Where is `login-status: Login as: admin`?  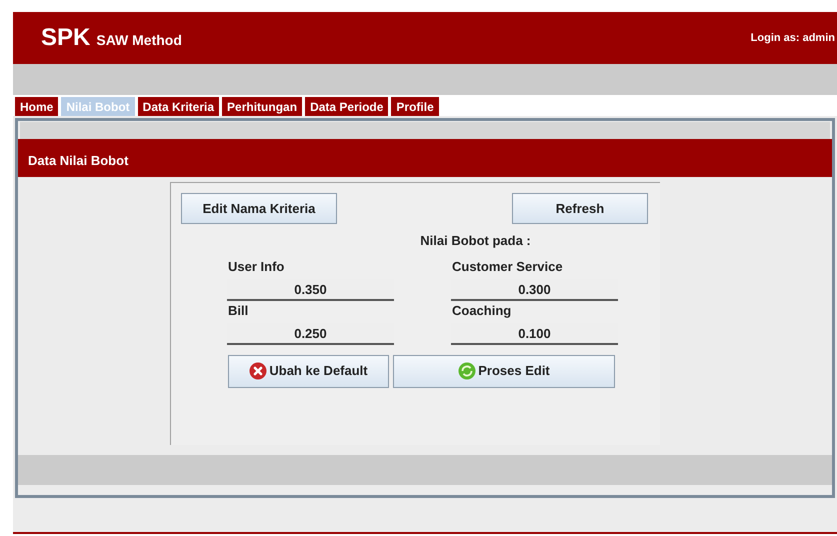
login-status: Login as: admin is located at coordinates (792, 38).